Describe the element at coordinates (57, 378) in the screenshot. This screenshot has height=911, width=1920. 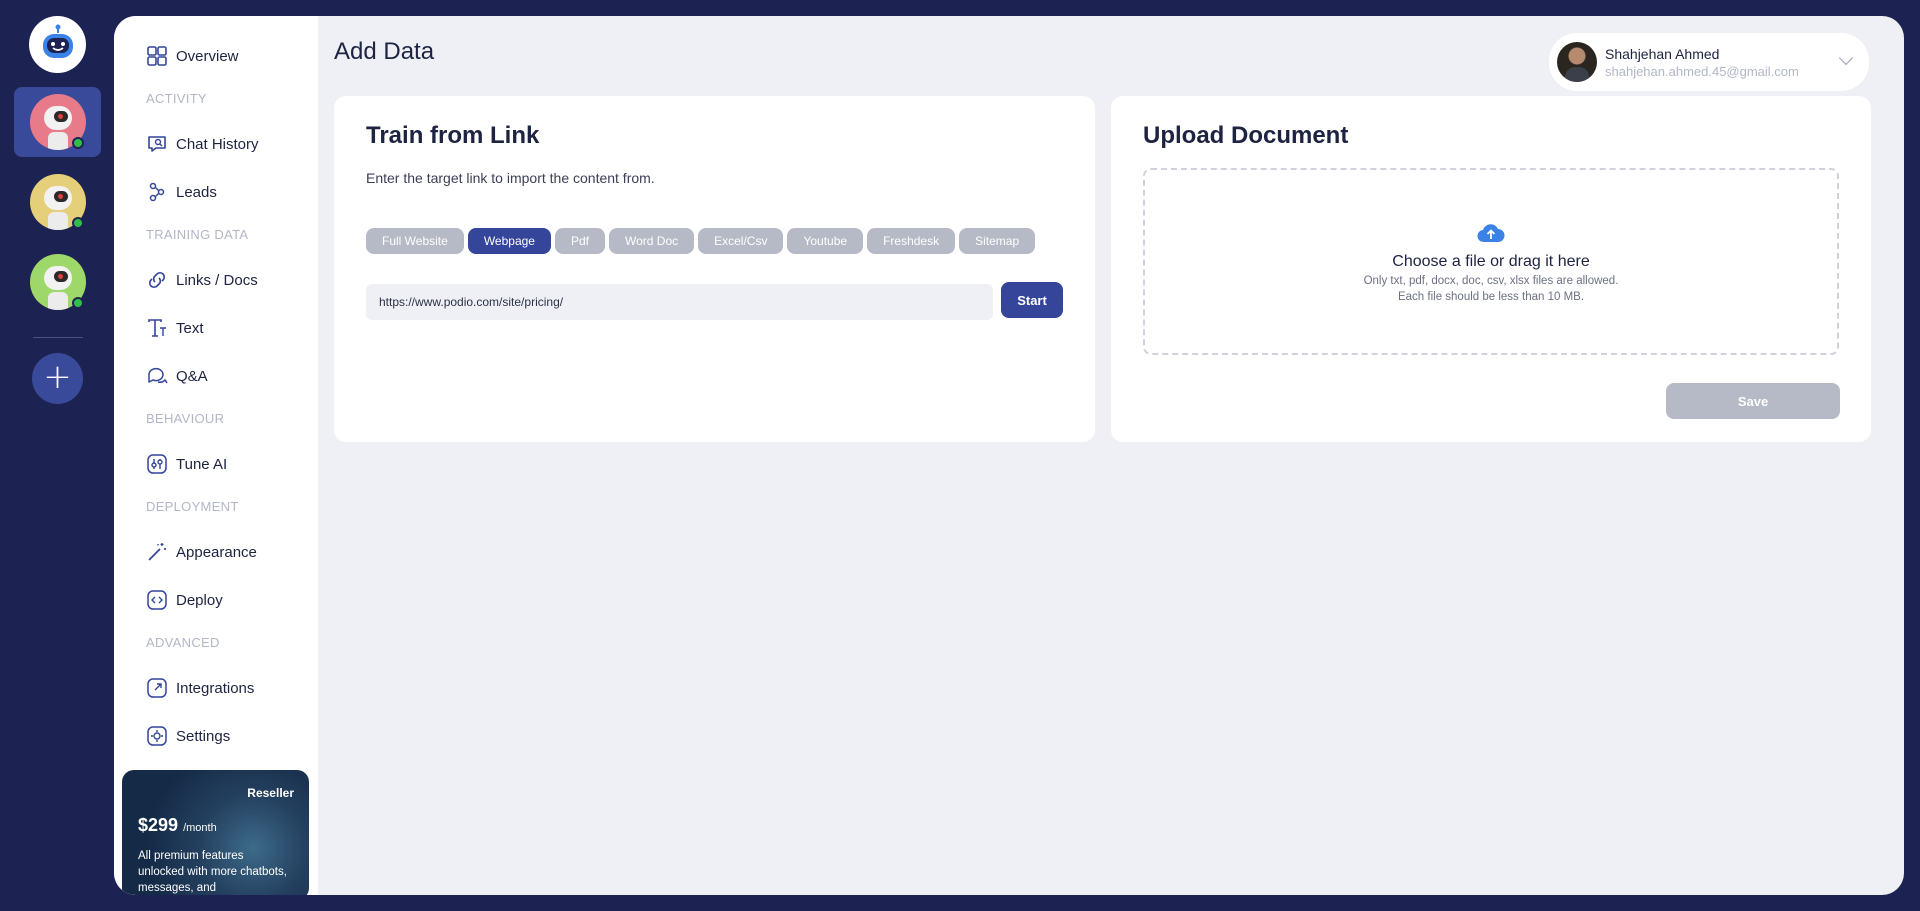
I see `add-bot-button: +` at that location.